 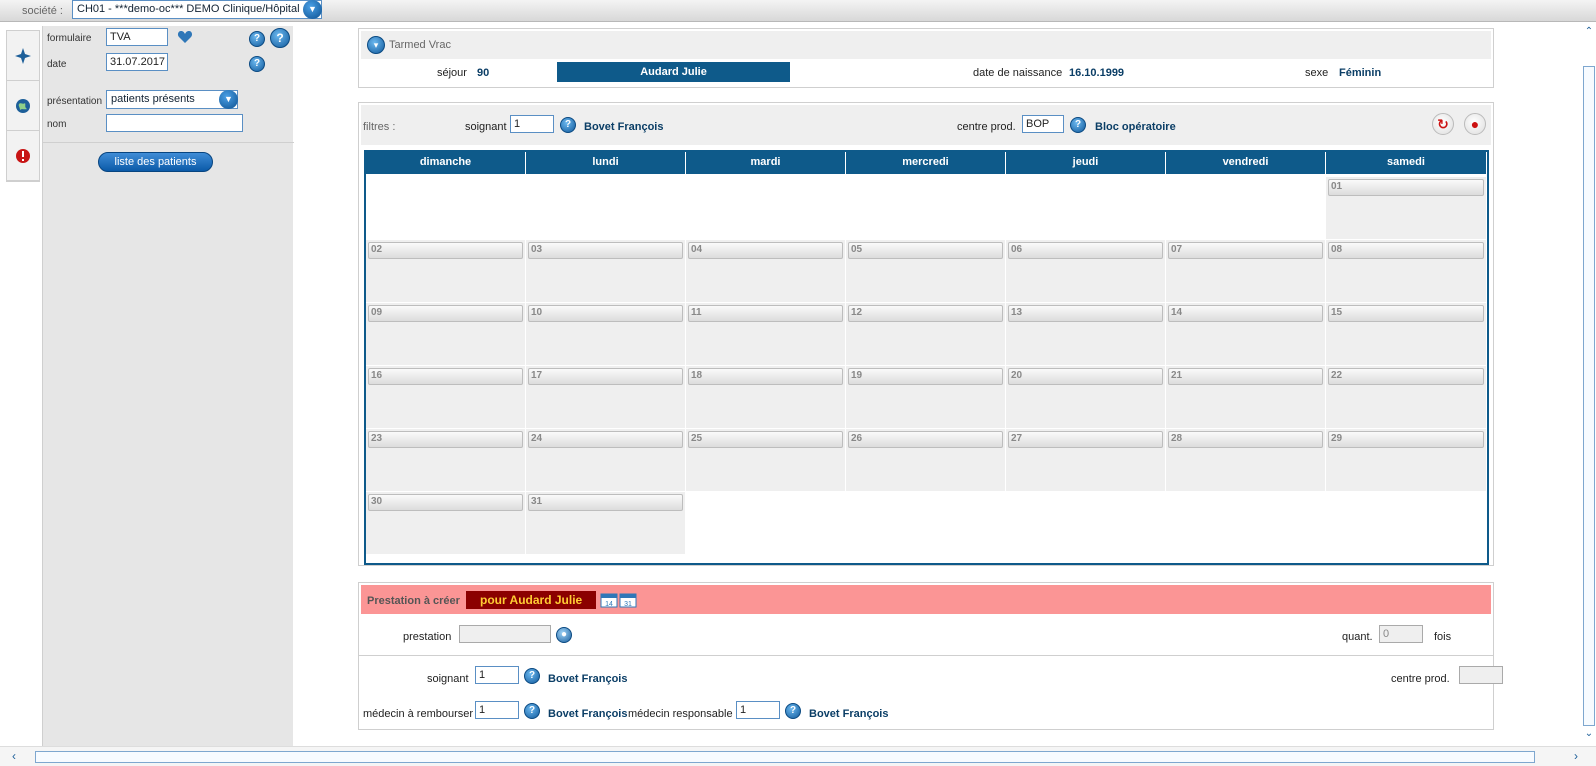 I want to click on calendar-day-cell: 12, so click(x=926, y=334).